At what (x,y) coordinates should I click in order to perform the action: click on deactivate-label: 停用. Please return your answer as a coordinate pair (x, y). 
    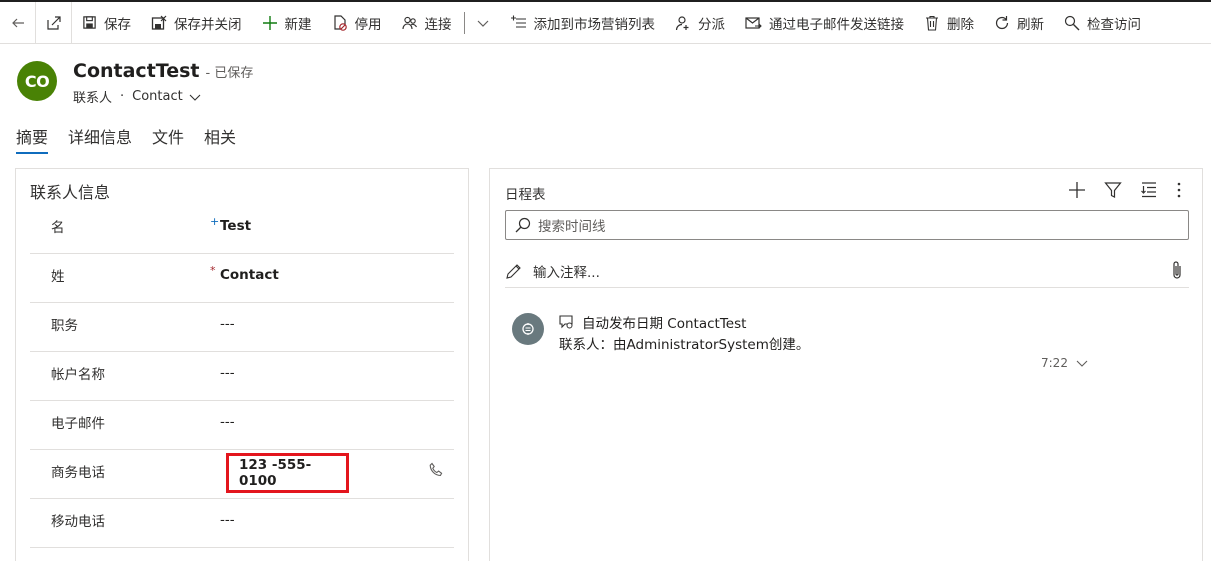
    Looking at the image, I should click on (368, 24).